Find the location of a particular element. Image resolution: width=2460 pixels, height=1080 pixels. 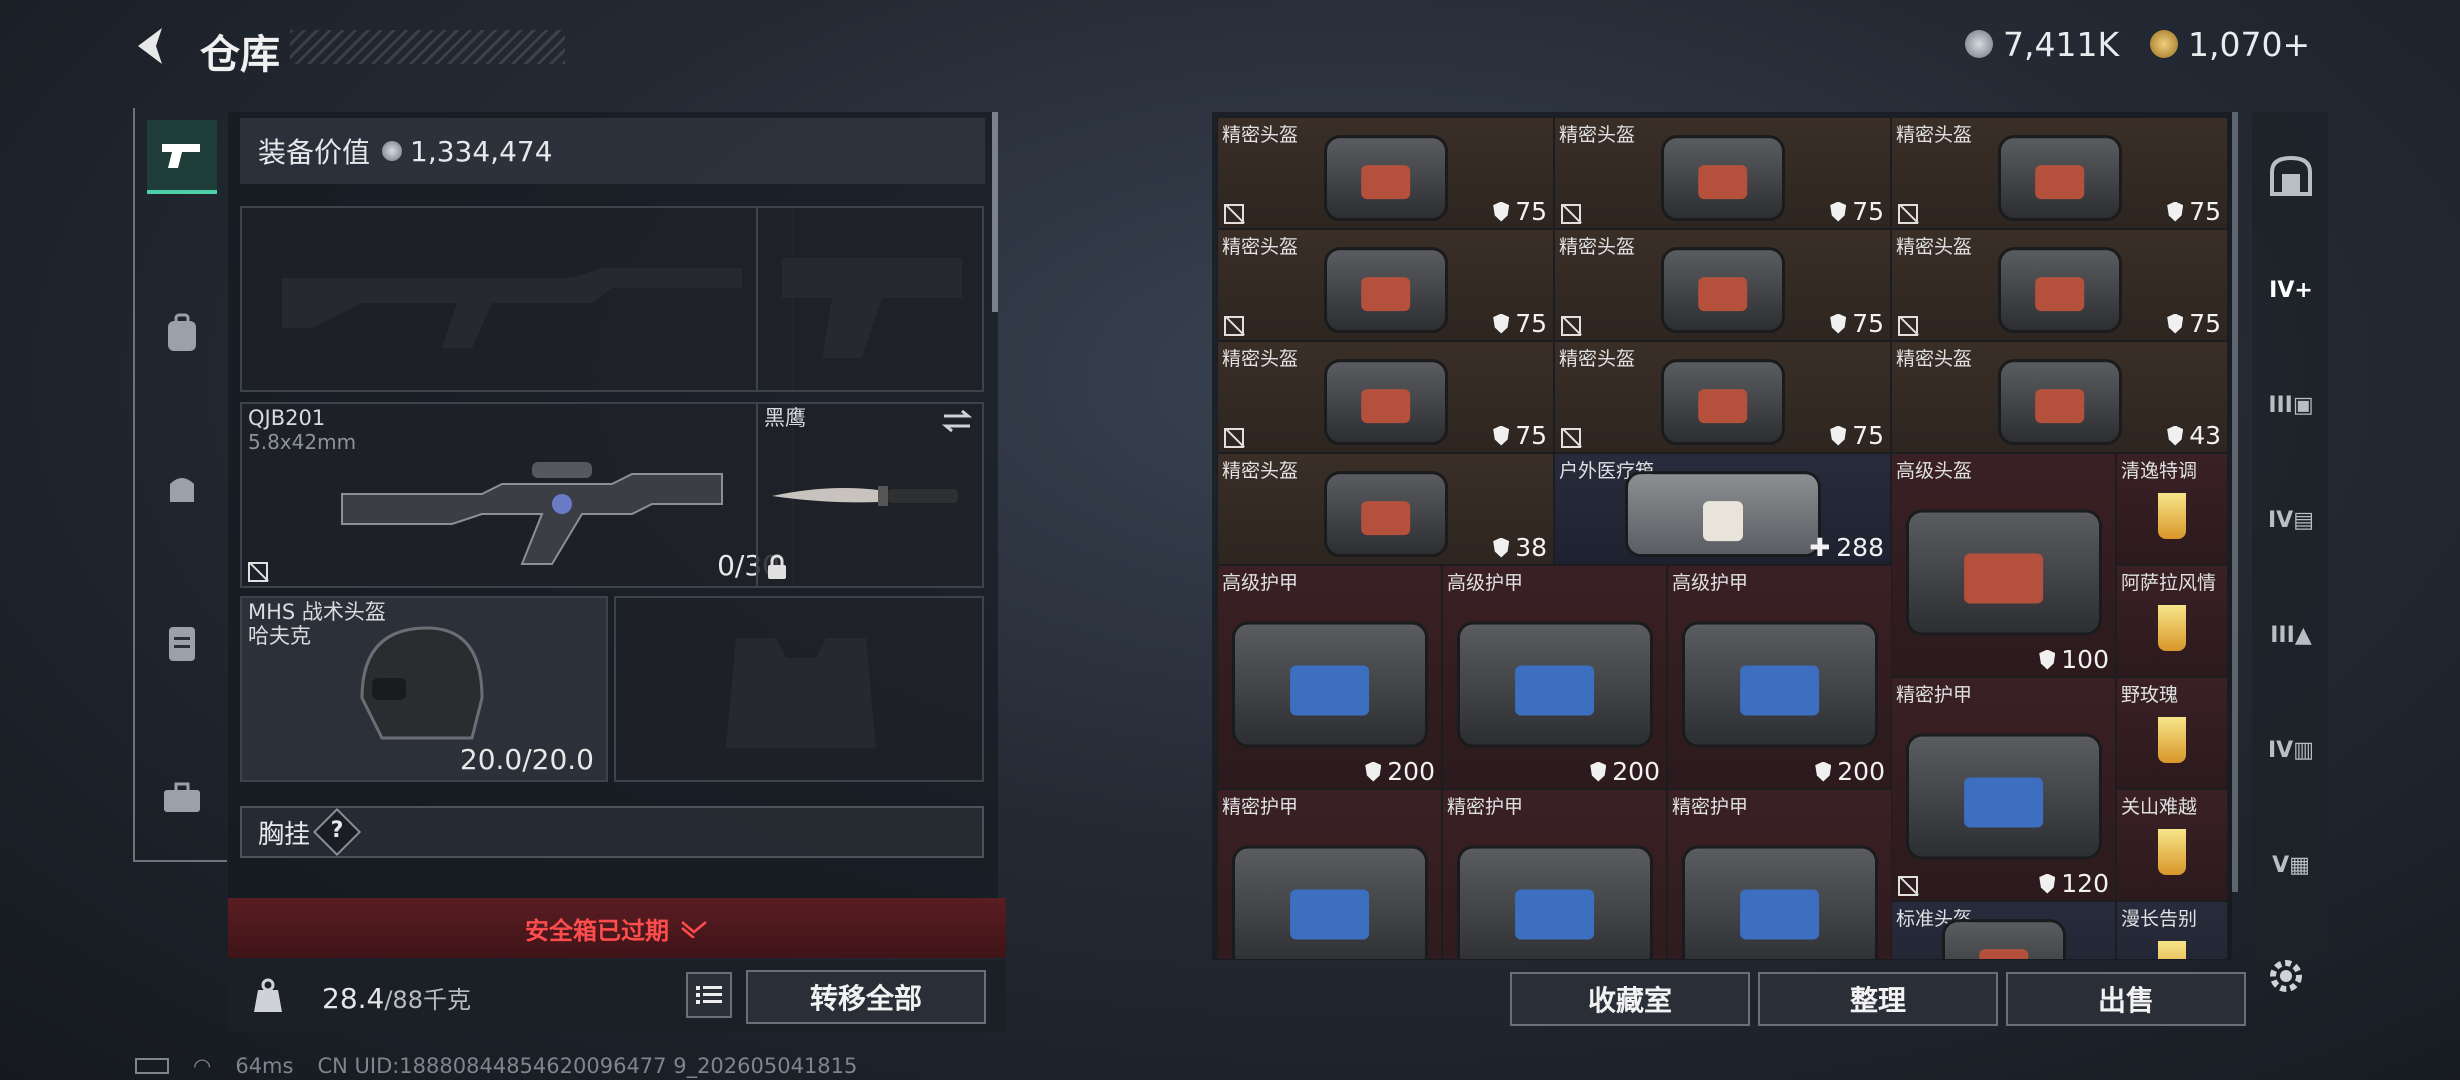

vault-icon is located at coordinates (2291, 175).